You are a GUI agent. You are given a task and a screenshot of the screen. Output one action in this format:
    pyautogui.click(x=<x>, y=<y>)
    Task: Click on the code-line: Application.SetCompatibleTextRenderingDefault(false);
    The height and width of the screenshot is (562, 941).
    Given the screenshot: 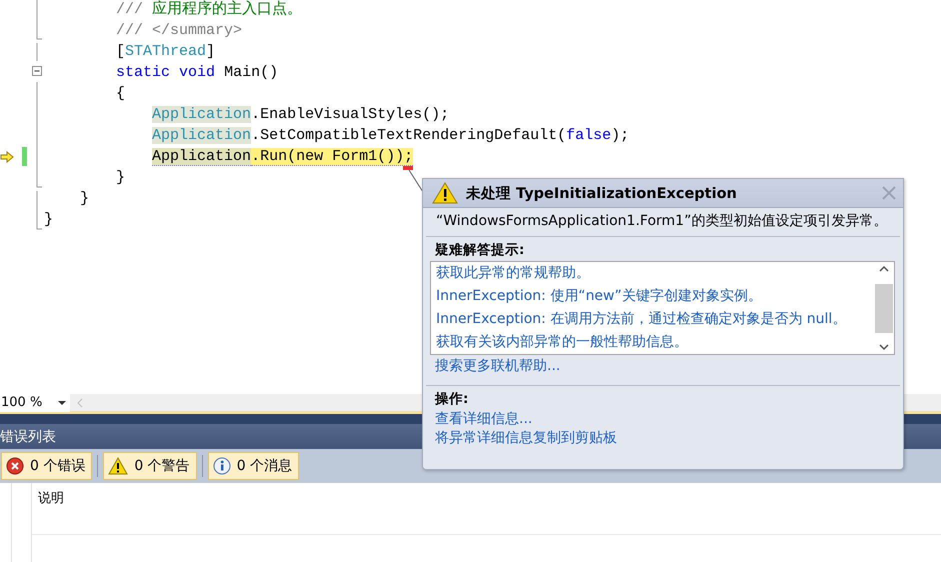 What is the action you would take?
    pyautogui.click(x=390, y=136)
    